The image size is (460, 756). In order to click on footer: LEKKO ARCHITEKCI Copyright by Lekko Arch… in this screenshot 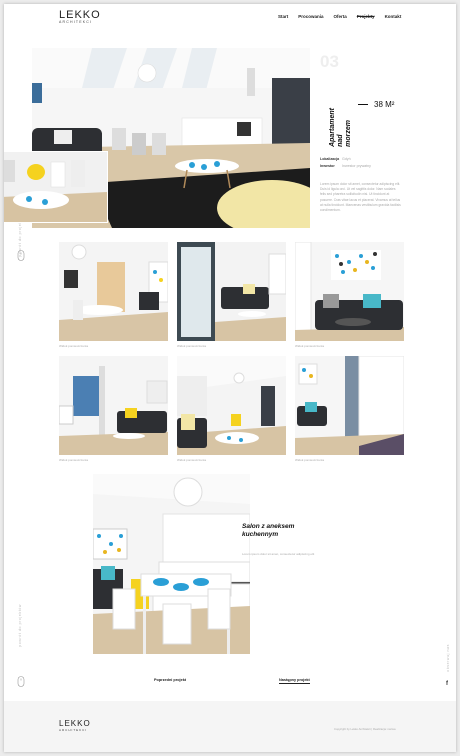, I will do `click(230, 726)`.